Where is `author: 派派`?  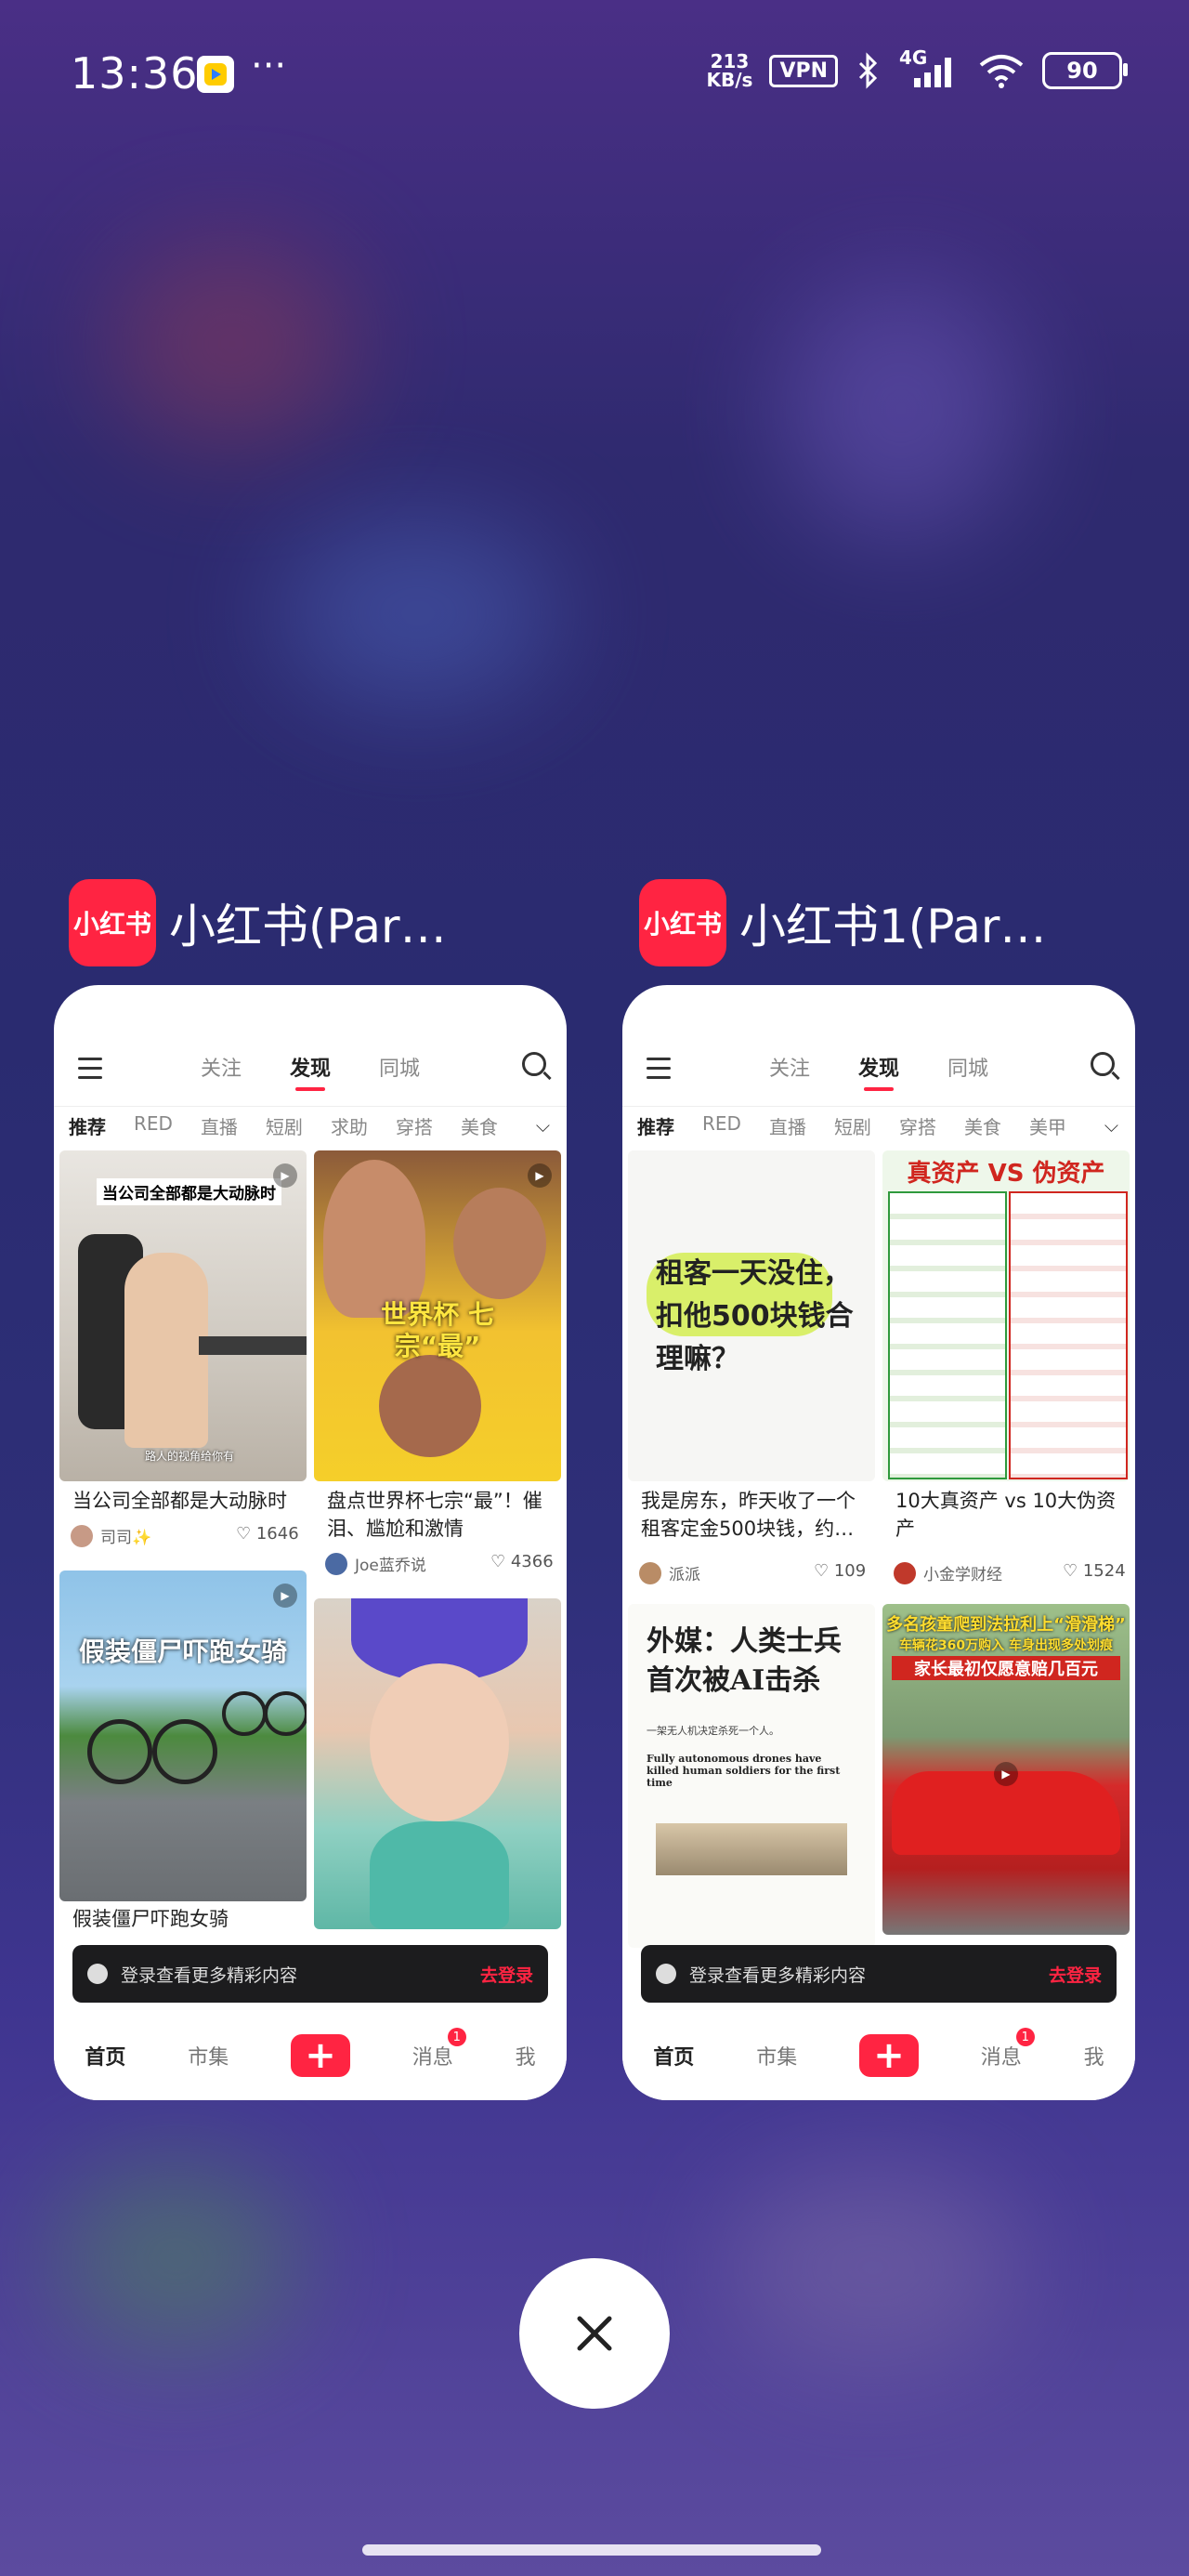
author: 派派 is located at coordinates (669, 1572).